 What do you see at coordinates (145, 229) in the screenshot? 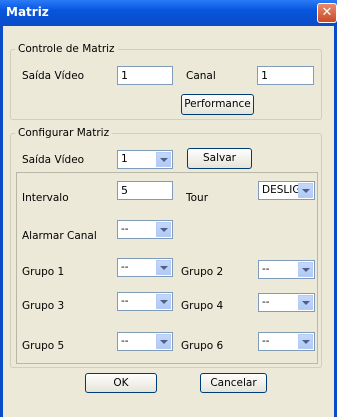
I see `alarmar-canal-select: --` at bounding box center [145, 229].